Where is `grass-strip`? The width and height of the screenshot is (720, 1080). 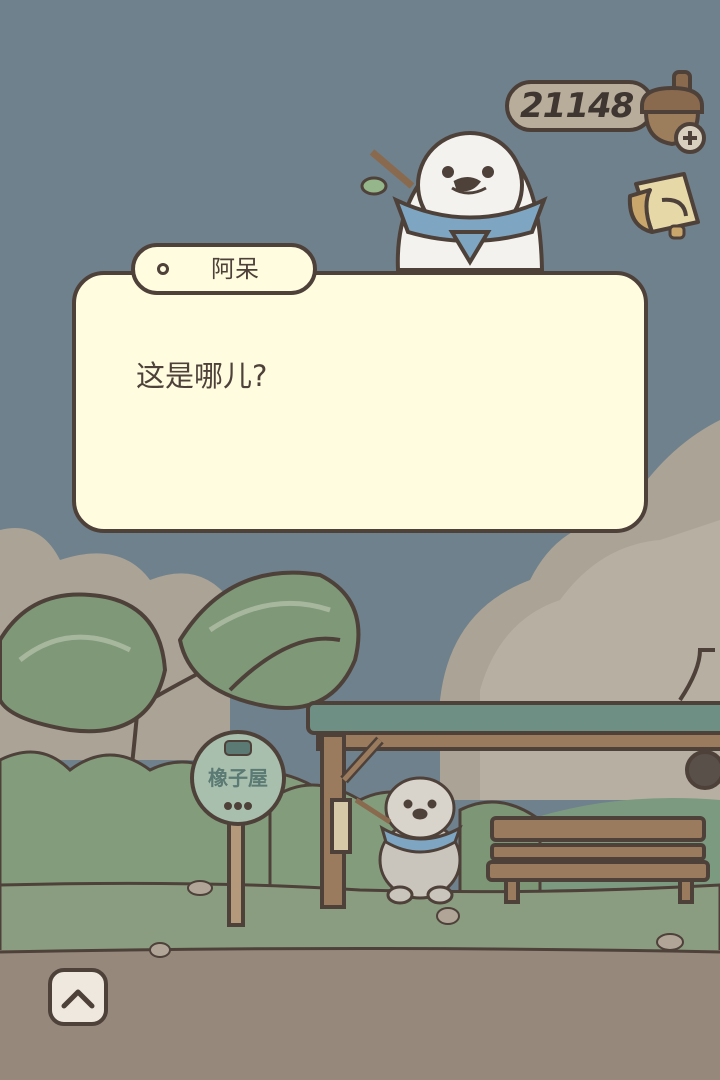
grass-strip is located at coordinates (360, 919).